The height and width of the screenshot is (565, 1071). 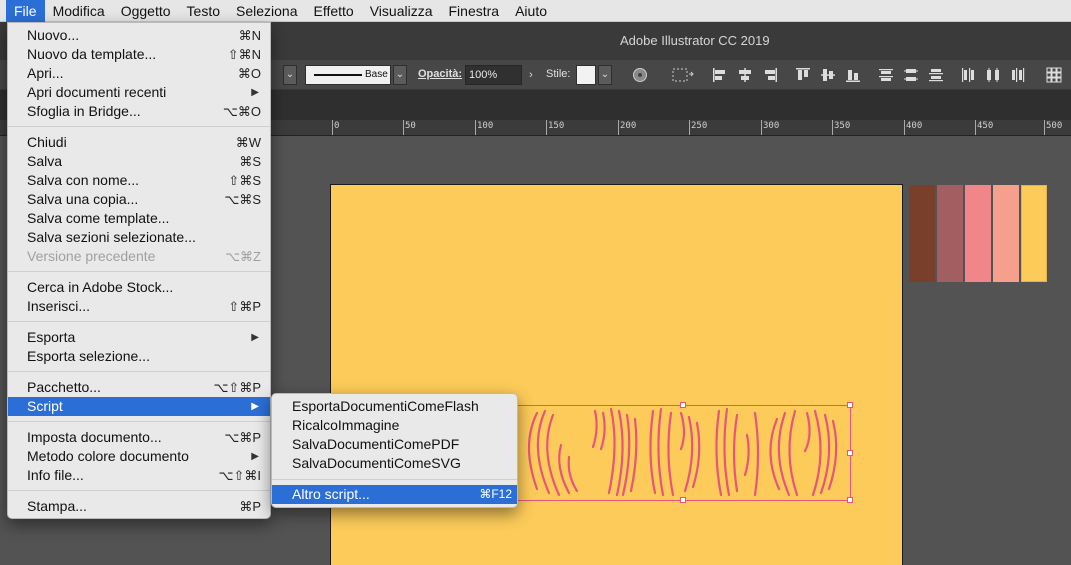 What do you see at coordinates (394, 463) in the screenshot?
I see `submenu-item-salva-documenti-come-svg: SalvaDocumentiComeSVG` at bounding box center [394, 463].